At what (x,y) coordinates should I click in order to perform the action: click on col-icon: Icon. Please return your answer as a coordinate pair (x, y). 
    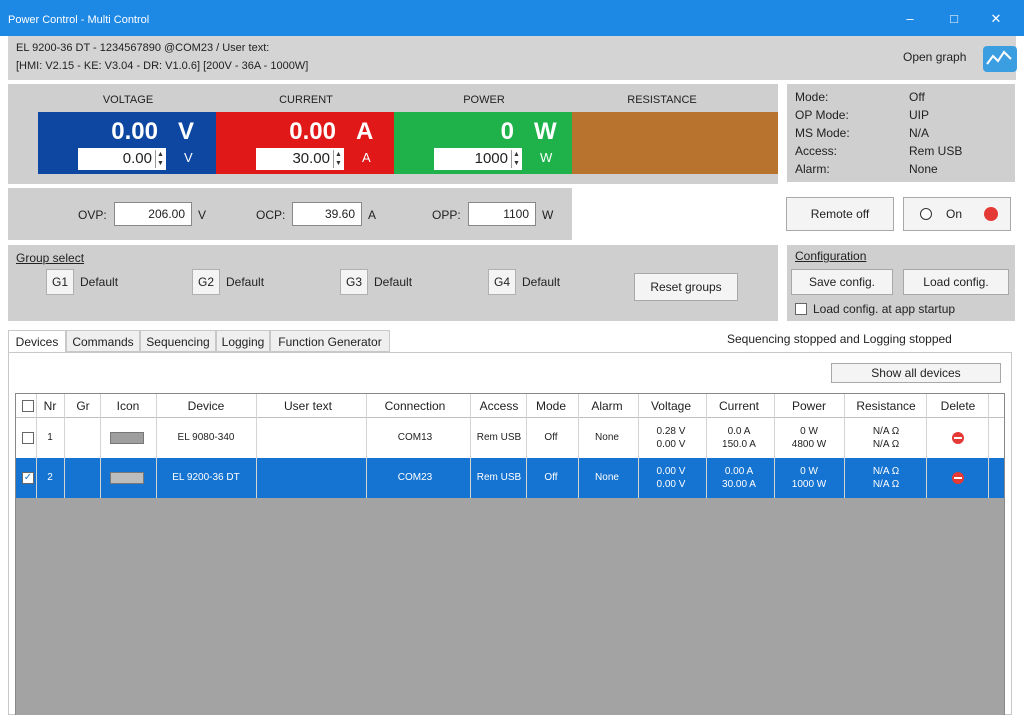
    Looking at the image, I should click on (128, 406).